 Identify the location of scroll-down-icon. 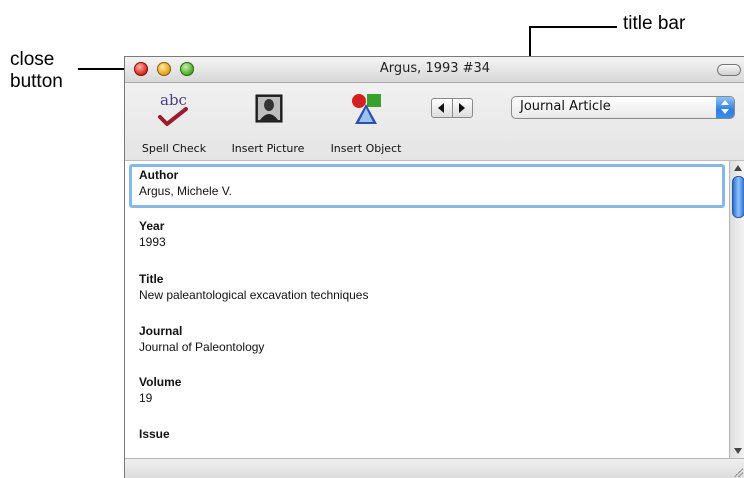
(738, 451).